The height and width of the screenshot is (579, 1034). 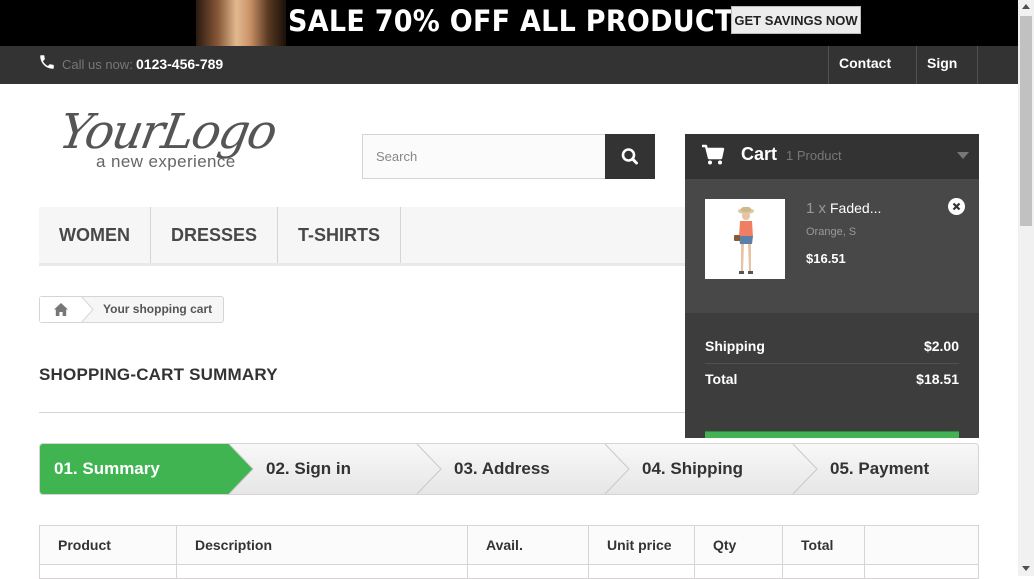 I want to click on cart-product-count: 1 Product, so click(x=814, y=155).